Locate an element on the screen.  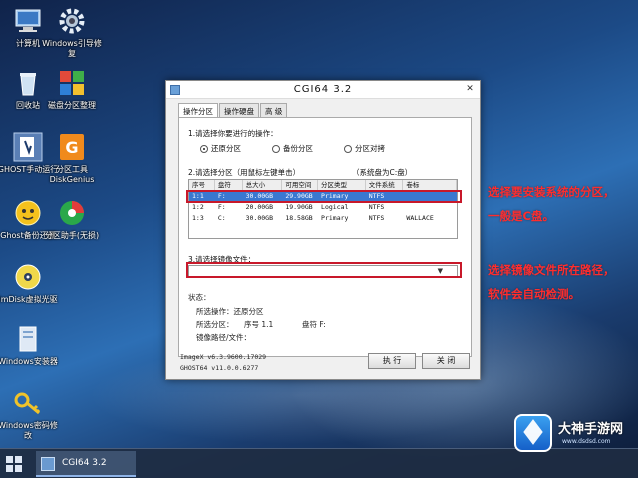
desktop-icon-label: 分区工具DiskGenius is located at coordinates (72, 174).